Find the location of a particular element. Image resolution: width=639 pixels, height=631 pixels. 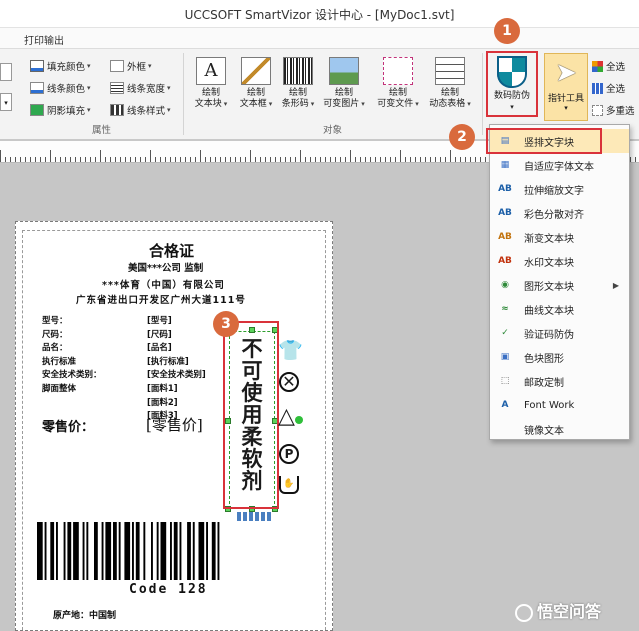

select-all-button: 全选 is located at coordinates (608, 66).